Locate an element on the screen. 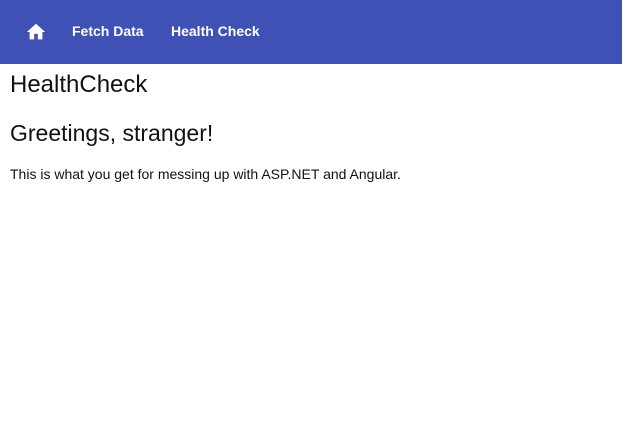  home-button is located at coordinates (36, 32).